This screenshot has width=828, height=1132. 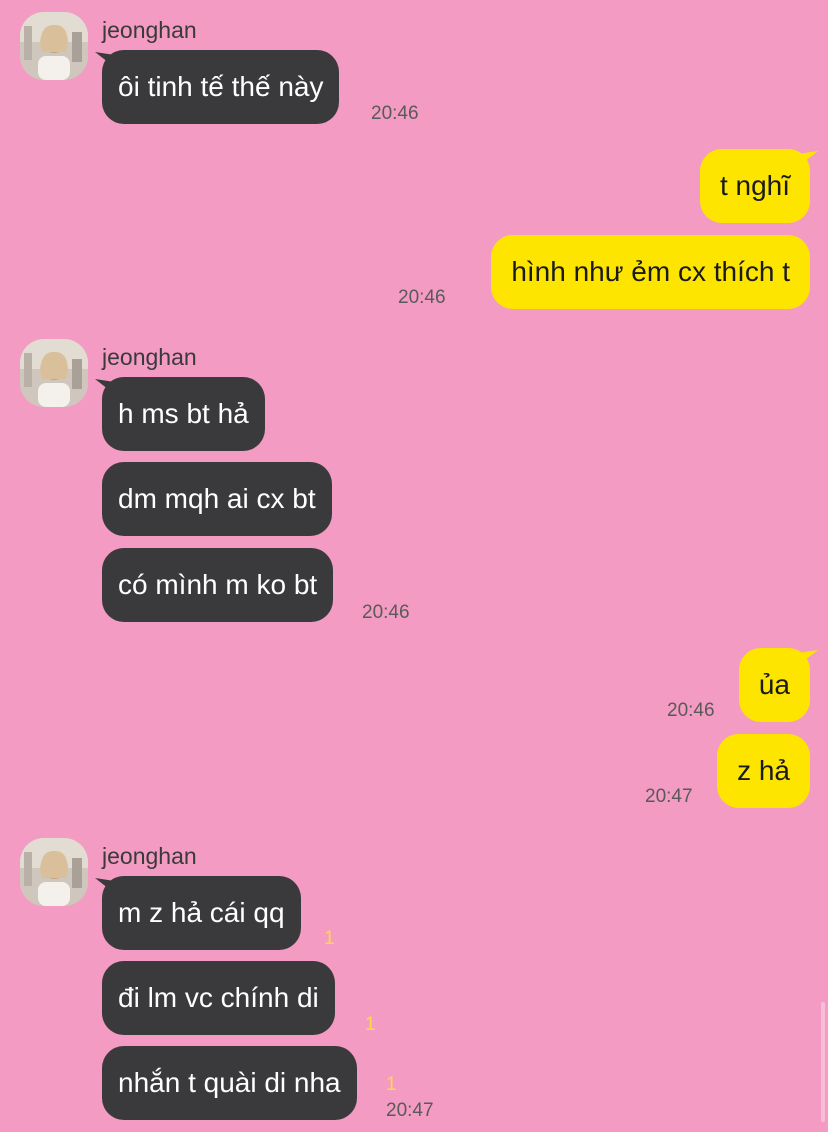 What do you see at coordinates (229, 1083) in the screenshot?
I see `message-bubble: nhắn t quài di nha` at bounding box center [229, 1083].